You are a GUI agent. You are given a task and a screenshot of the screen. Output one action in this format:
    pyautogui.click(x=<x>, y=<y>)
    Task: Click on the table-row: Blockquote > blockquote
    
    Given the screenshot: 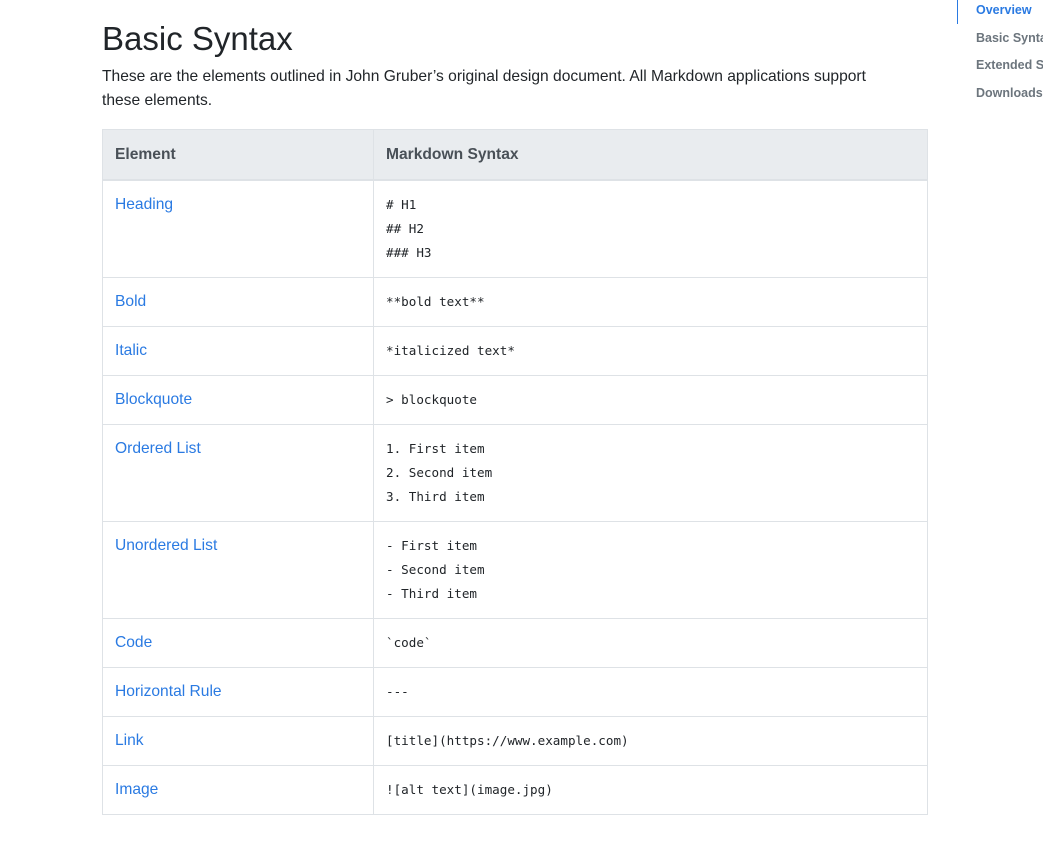 What is the action you would take?
    pyautogui.click(x=515, y=400)
    